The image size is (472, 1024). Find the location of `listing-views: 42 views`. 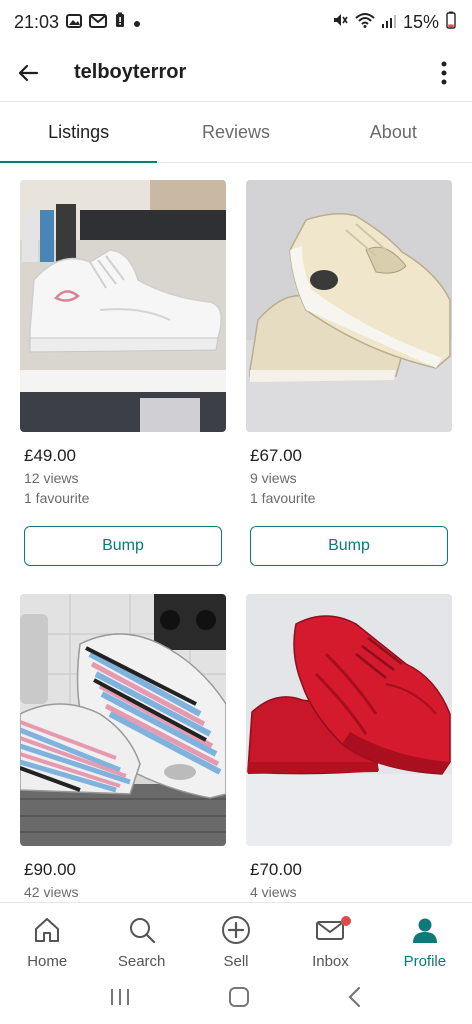

listing-views: 42 views is located at coordinates (51, 892).